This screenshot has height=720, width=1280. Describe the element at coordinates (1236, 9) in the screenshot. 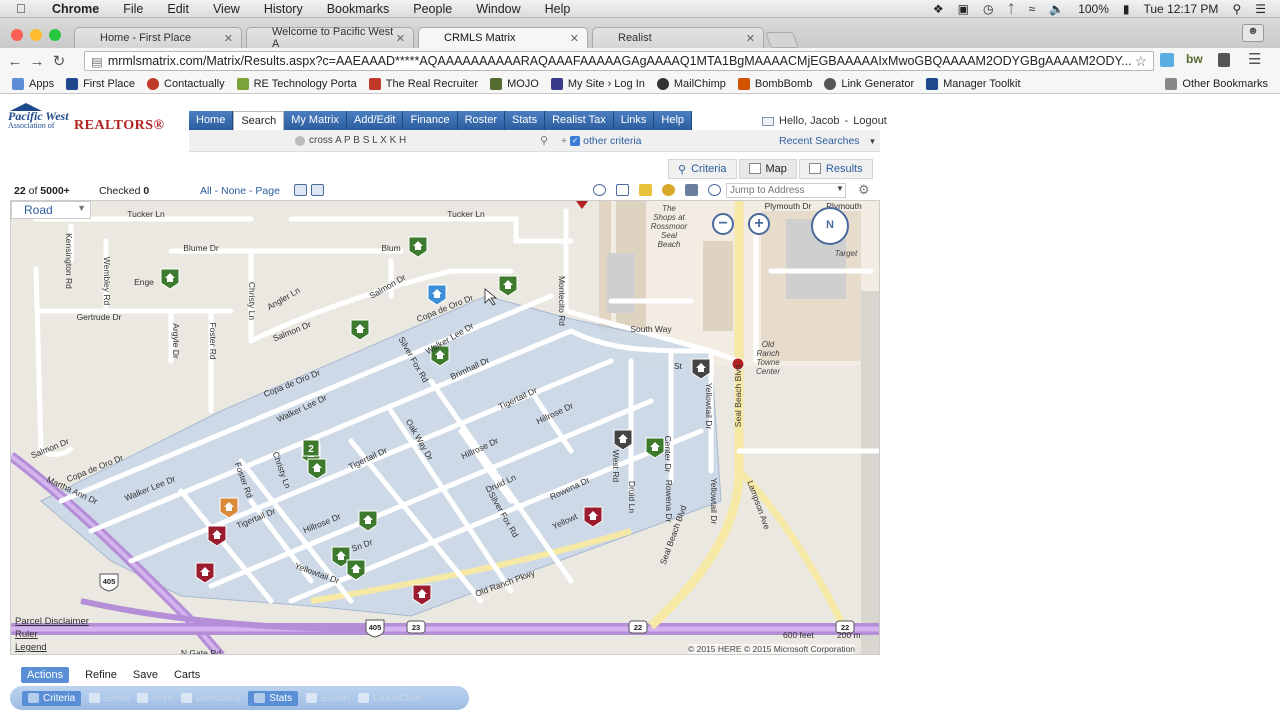

I see `spotlight-icon: ⚲` at that location.